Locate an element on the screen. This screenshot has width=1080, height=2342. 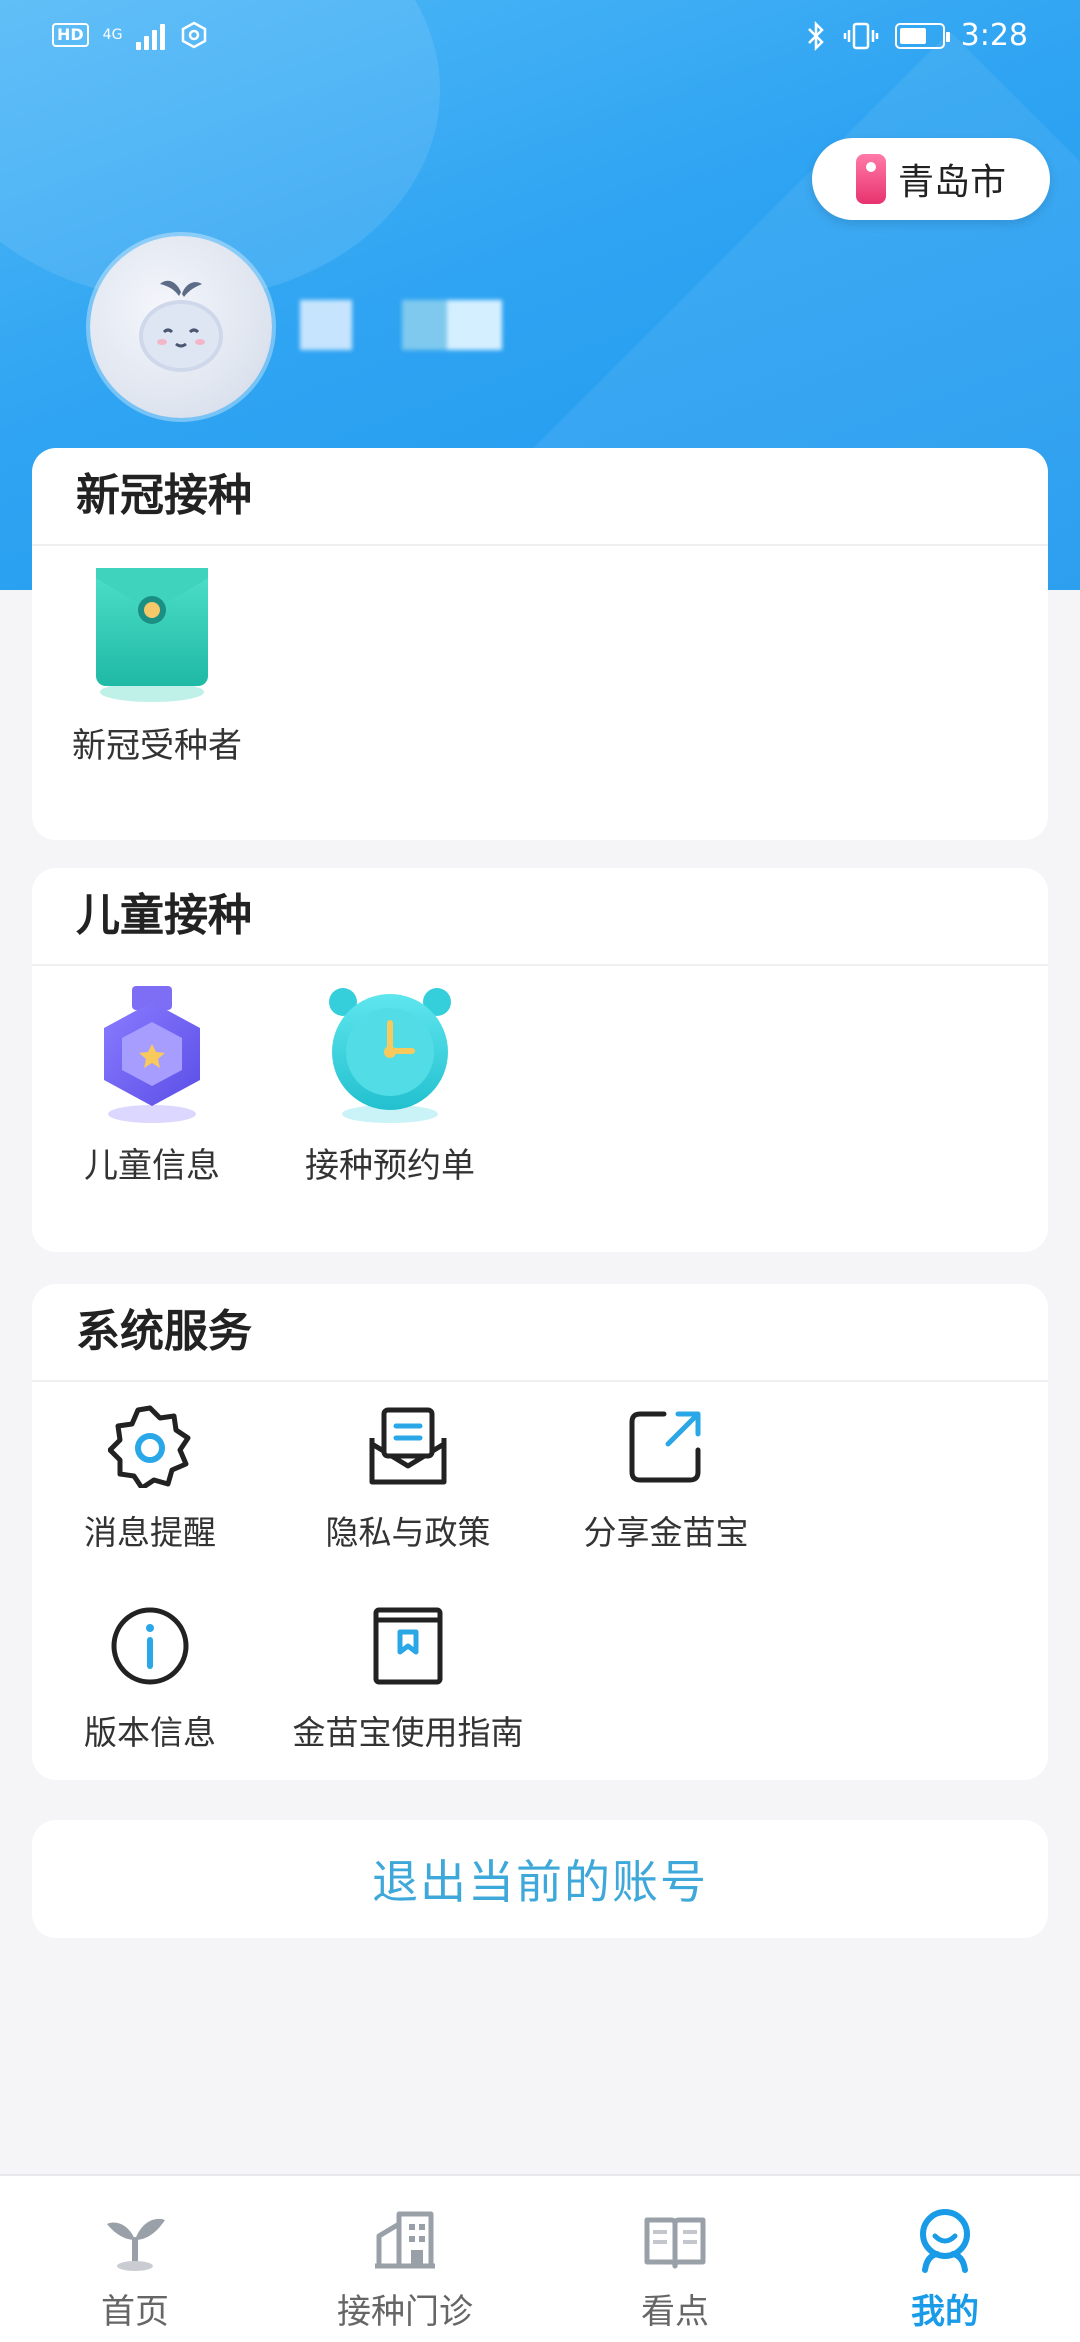
share-app-tile: 分享金苗宝 is located at coordinates (666, 1479).